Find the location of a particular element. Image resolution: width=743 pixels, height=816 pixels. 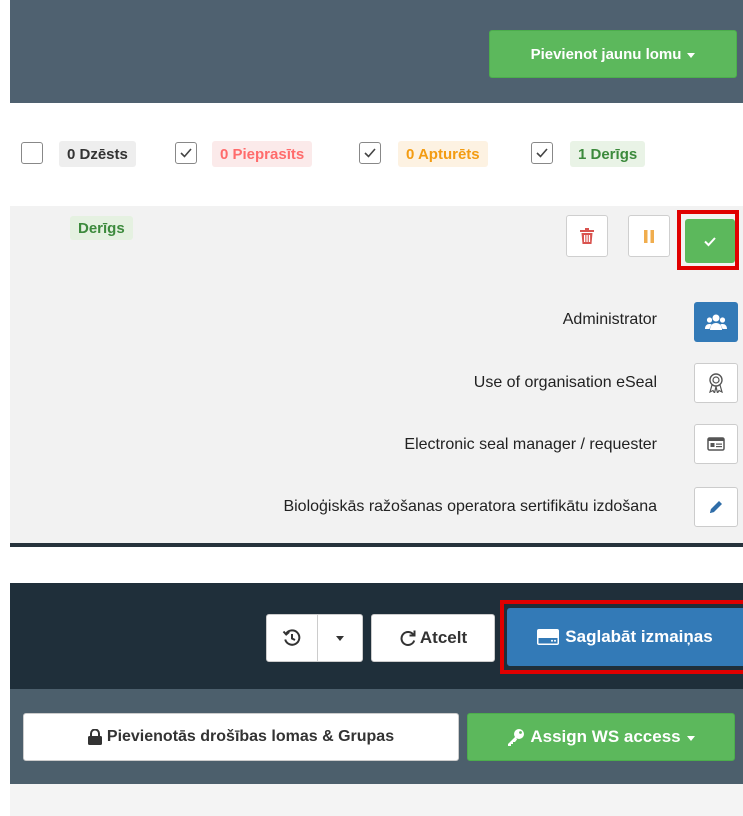

pause-icon is located at coordinates (649, 236).